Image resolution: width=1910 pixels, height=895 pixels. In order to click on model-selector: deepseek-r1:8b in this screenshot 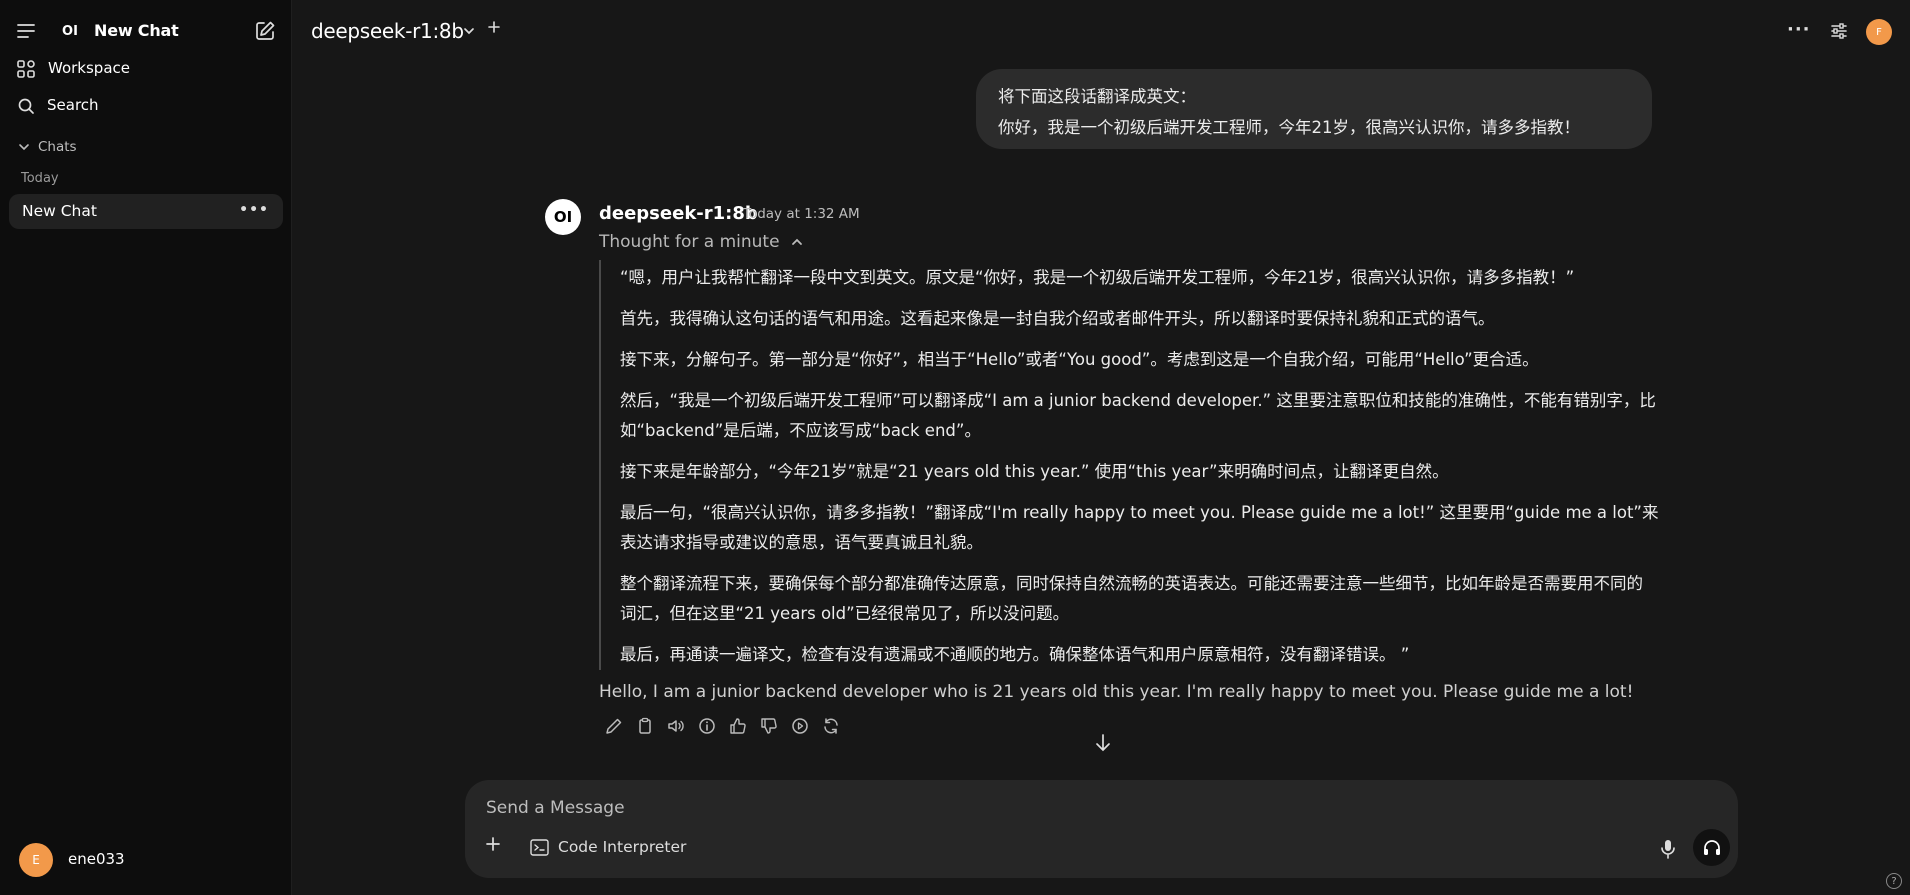, I will do `click(387, 31)`.